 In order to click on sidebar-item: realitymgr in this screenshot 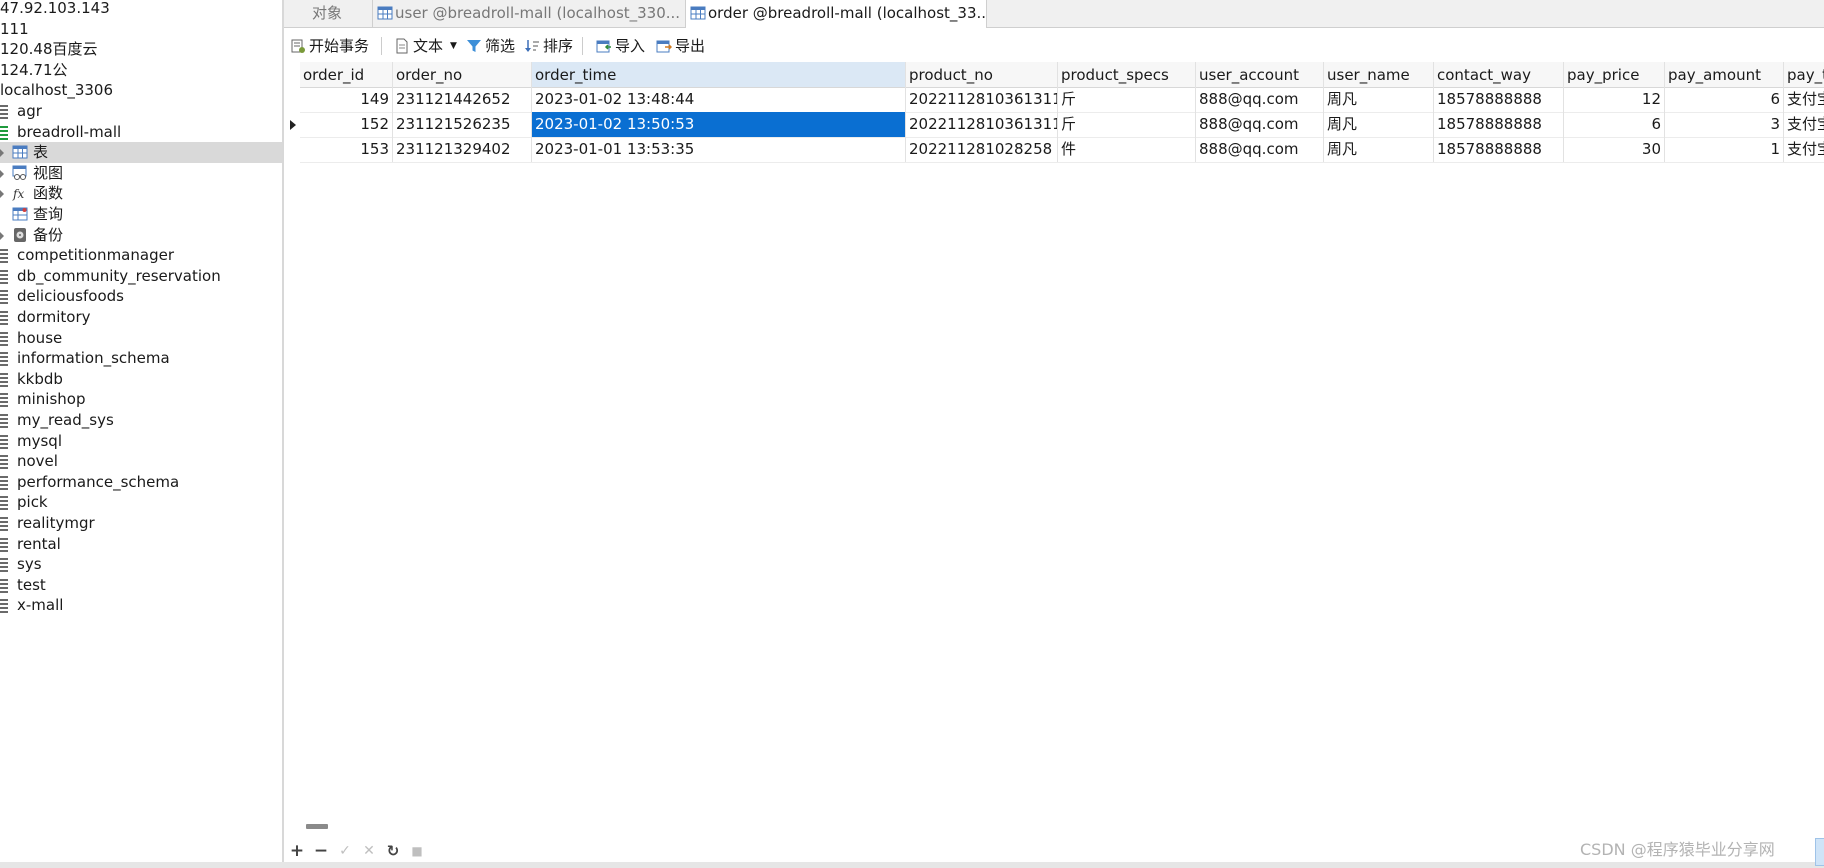, I will do `click(141, 523)`.